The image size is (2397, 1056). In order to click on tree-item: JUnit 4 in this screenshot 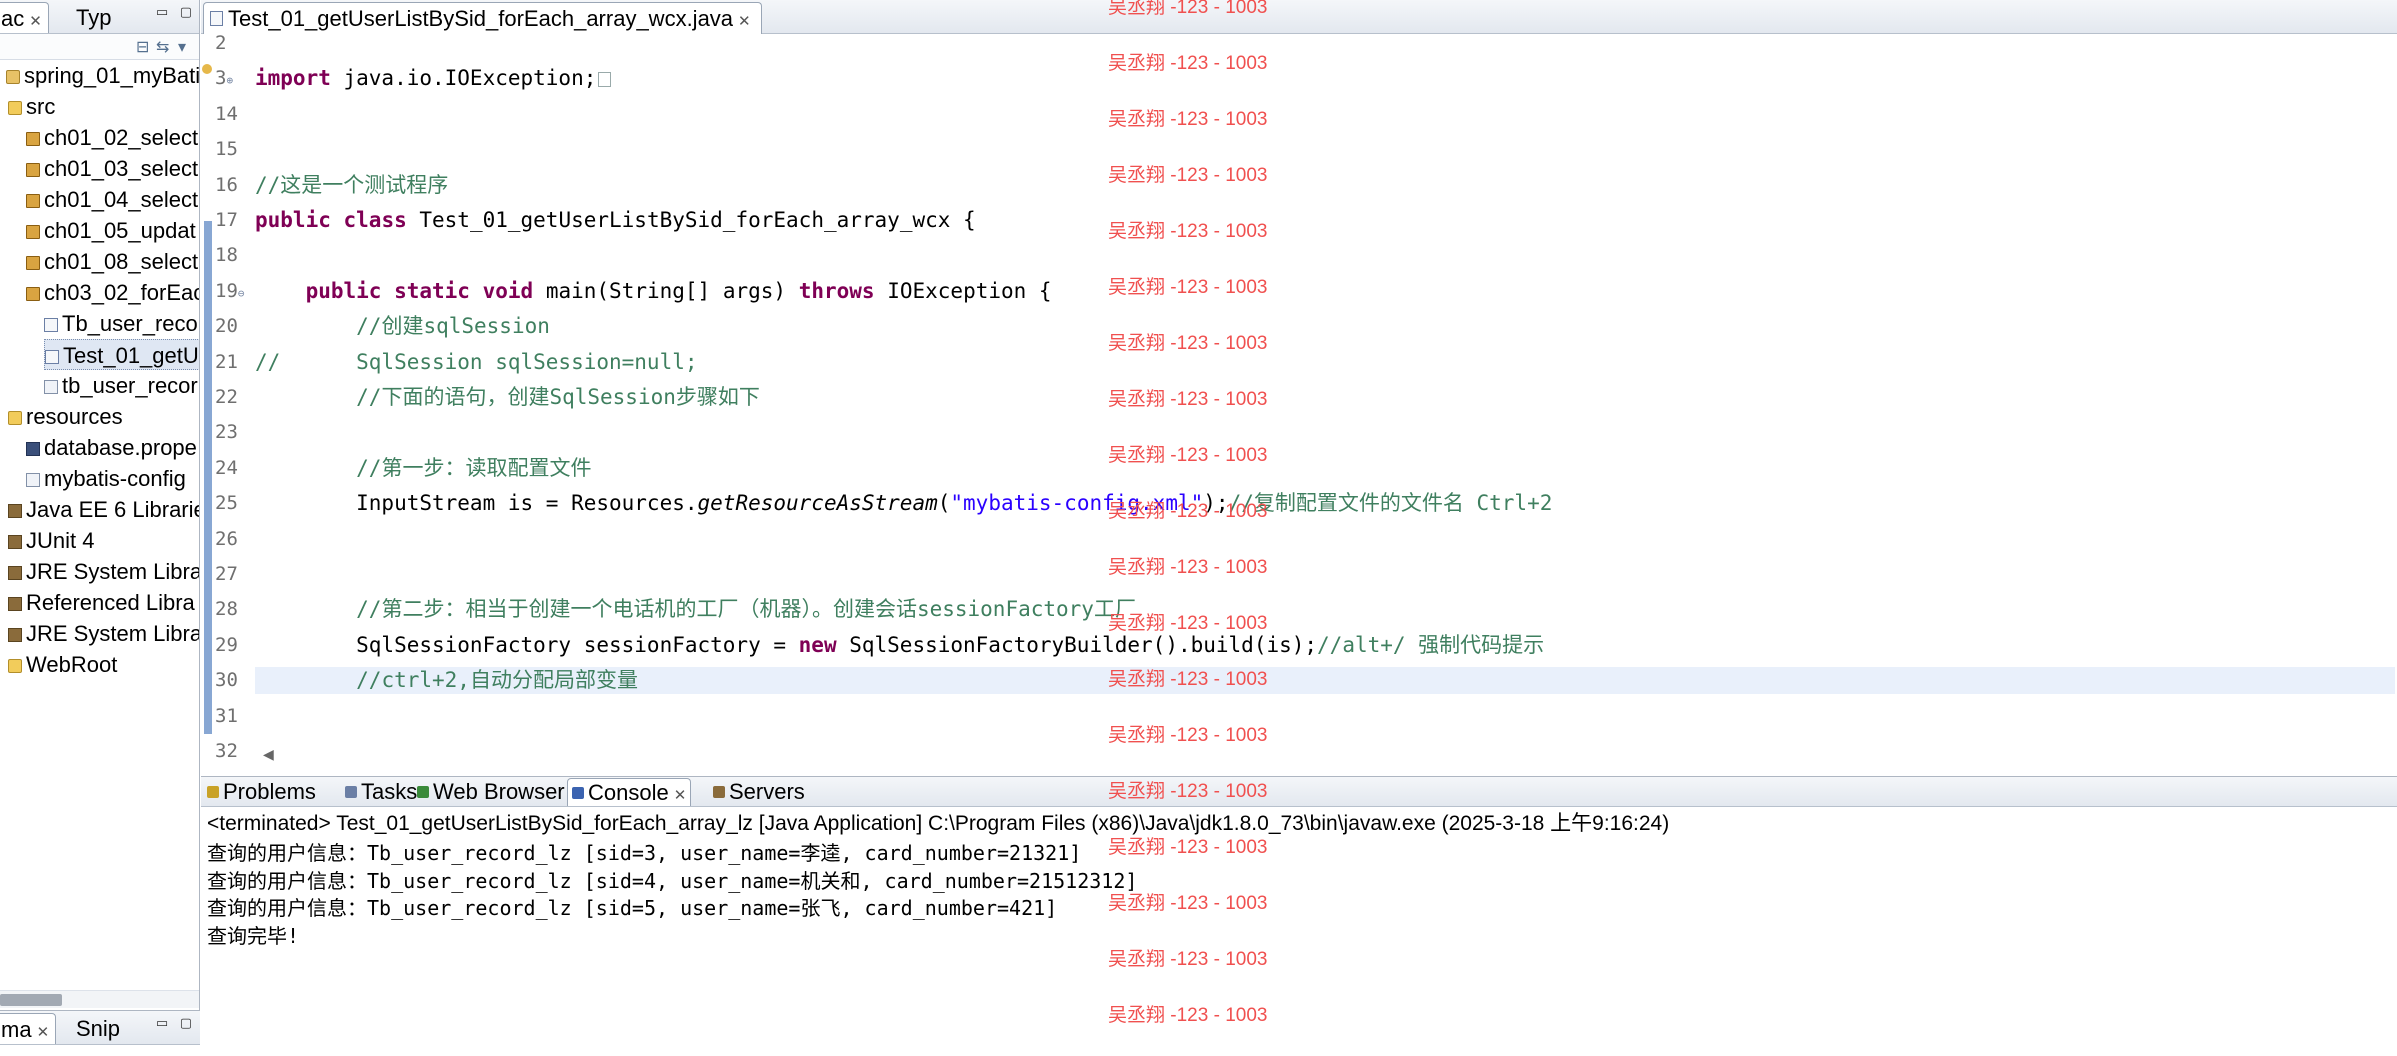, I will do `click(51, 540)`.